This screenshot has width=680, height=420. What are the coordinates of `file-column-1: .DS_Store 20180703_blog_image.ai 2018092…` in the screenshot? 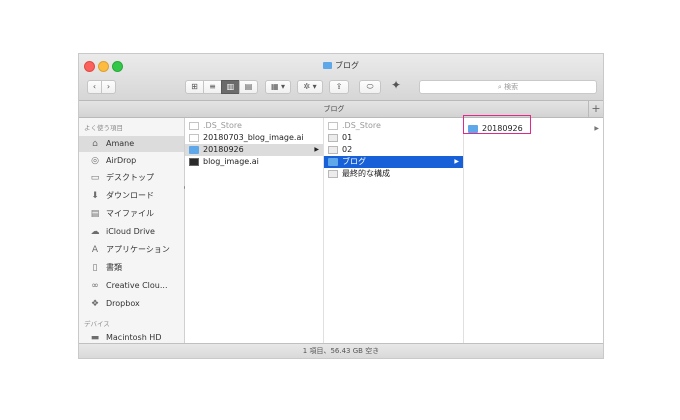 It's located at (254, 230).